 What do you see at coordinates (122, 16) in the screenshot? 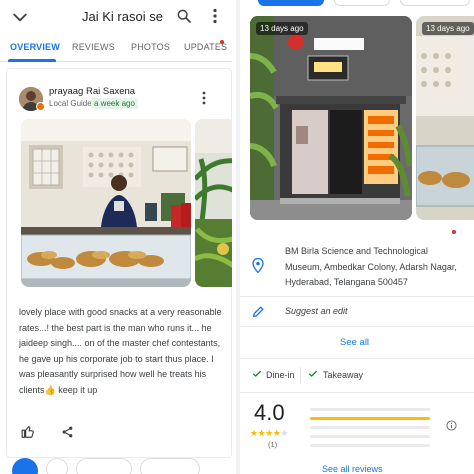
I see `place-title: Jai Ki rasoi se` at bounding box center [122, 16].